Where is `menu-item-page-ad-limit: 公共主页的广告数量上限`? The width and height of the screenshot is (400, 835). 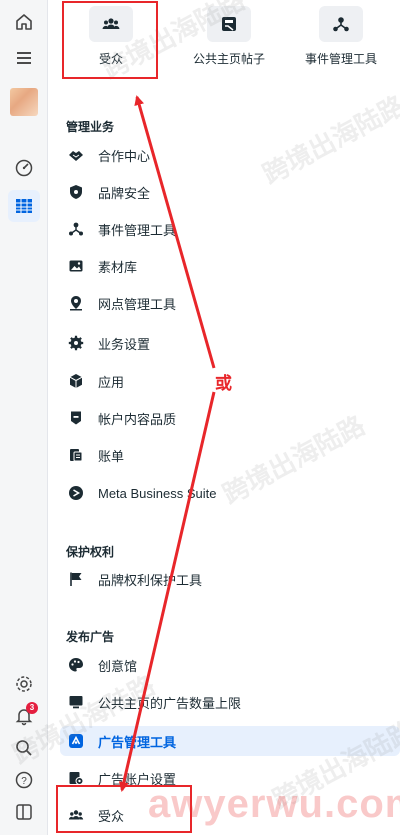 menu-item-page-ad-limit: 公共主页的广告数量上限 is located at coordinates (230, 702).